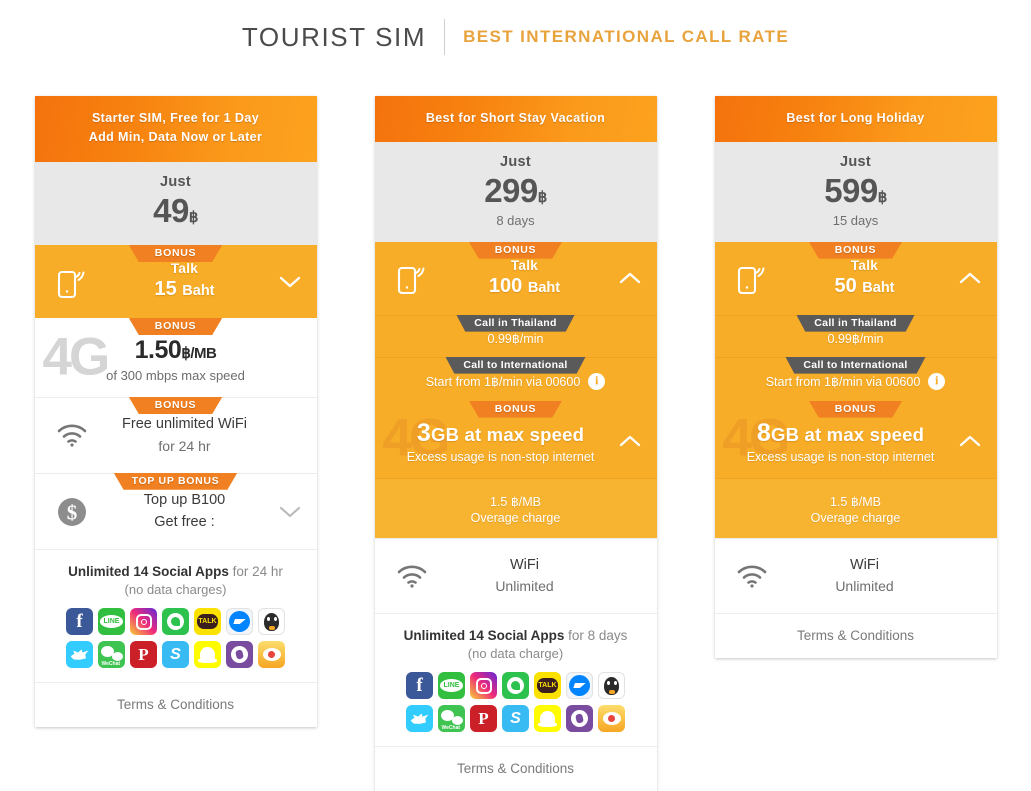  Describe the element at coordinates (483, 686) in the screenshot. I see `social-app-icon-instagram` at that location.